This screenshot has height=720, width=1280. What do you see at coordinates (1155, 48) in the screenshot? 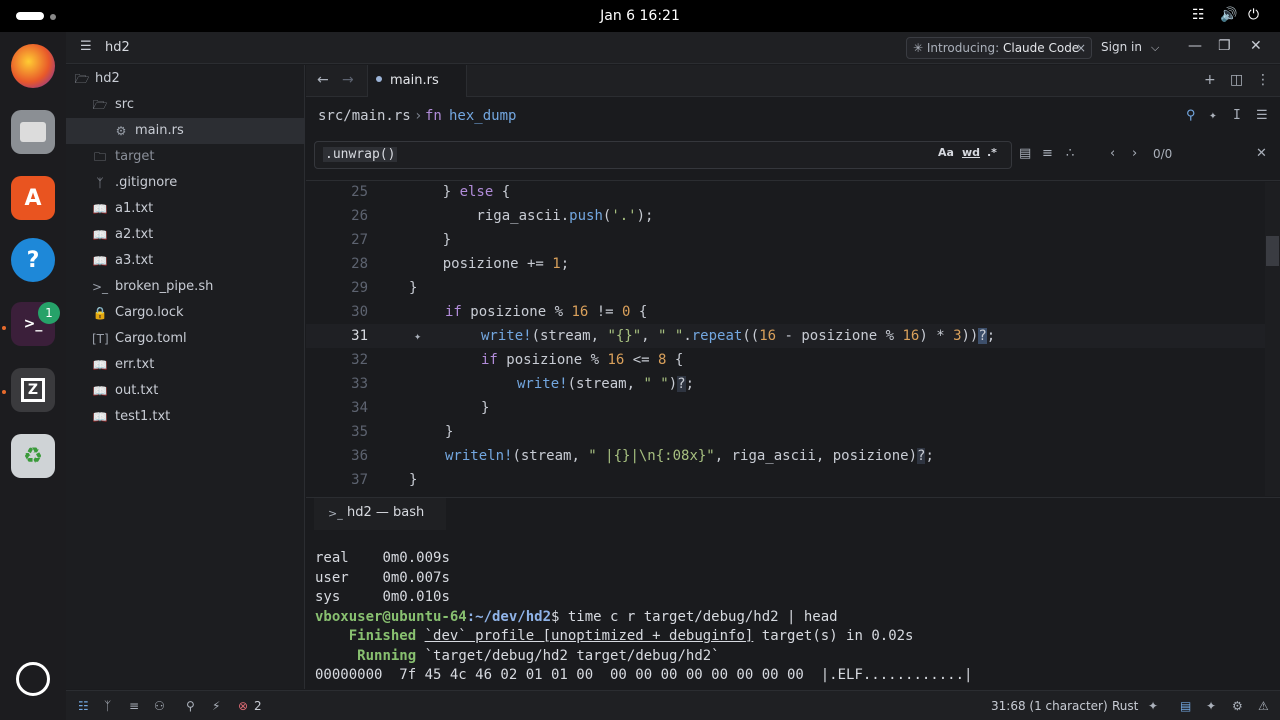
I see `chevron-down-icon: ⌵` at bounding box center [1155, 48].